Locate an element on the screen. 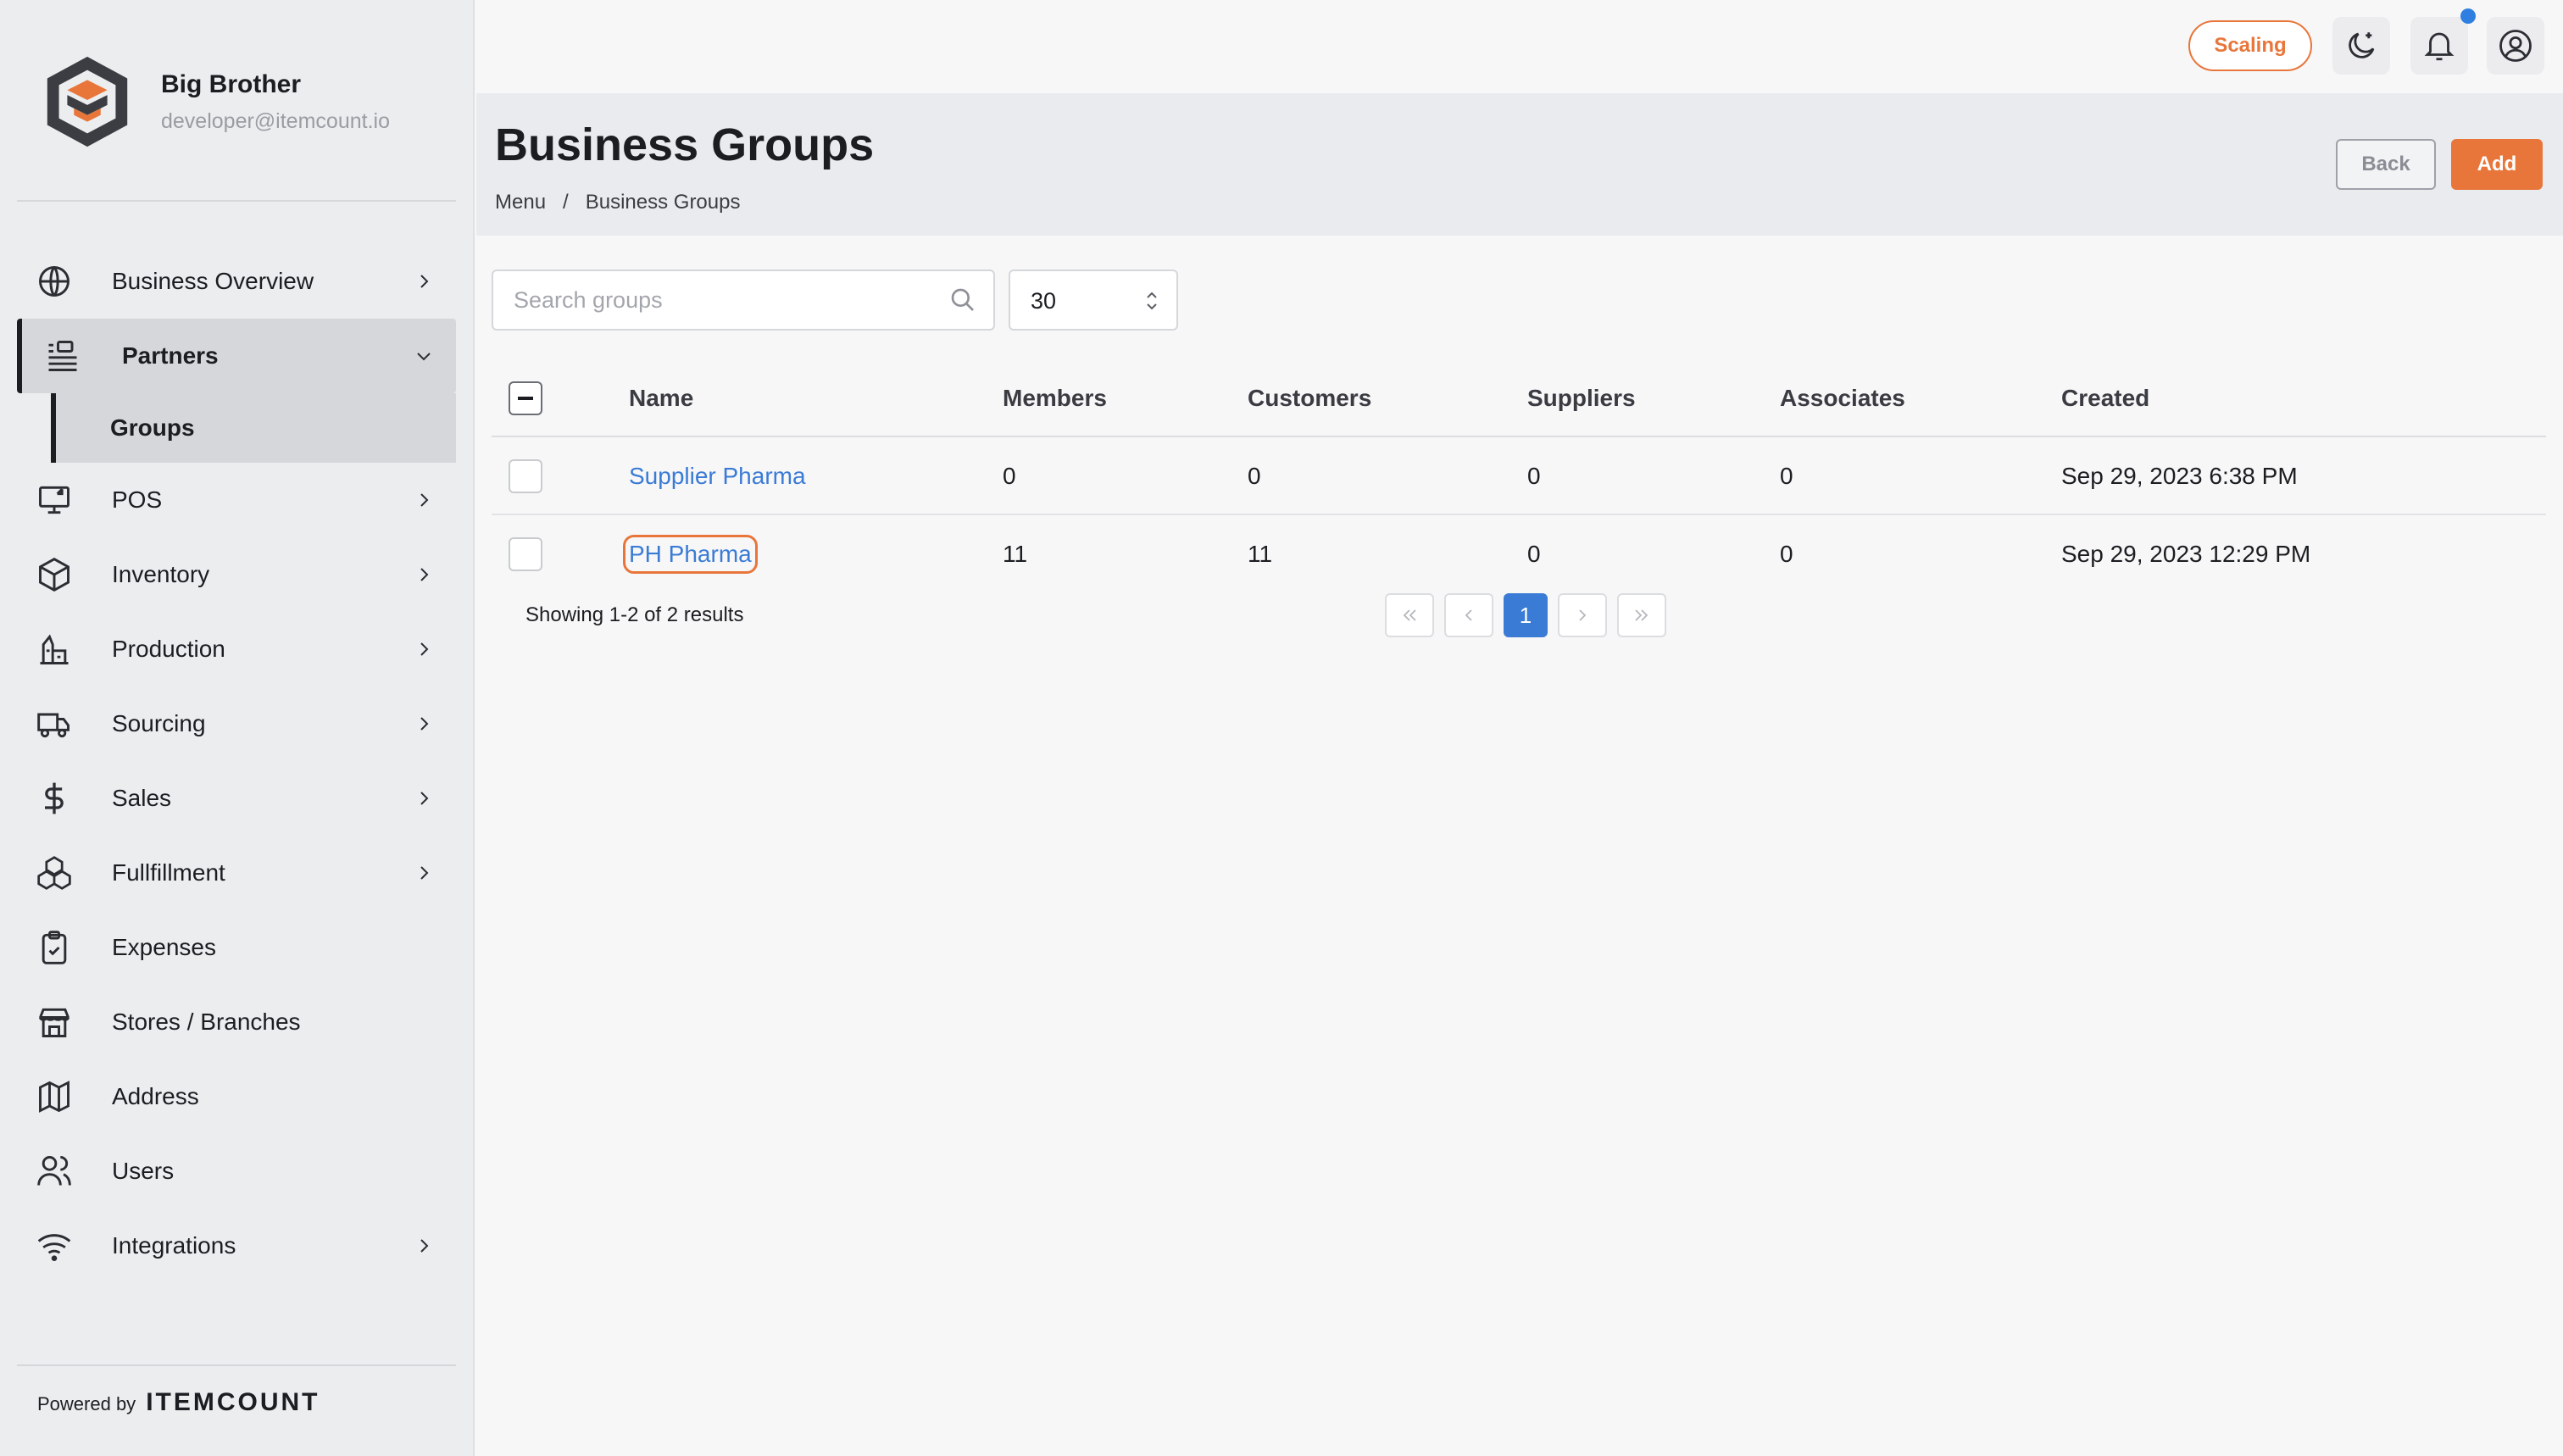 This screenshot has width=2563, height=1456. factory-icon is located at coordinates (54, 649).